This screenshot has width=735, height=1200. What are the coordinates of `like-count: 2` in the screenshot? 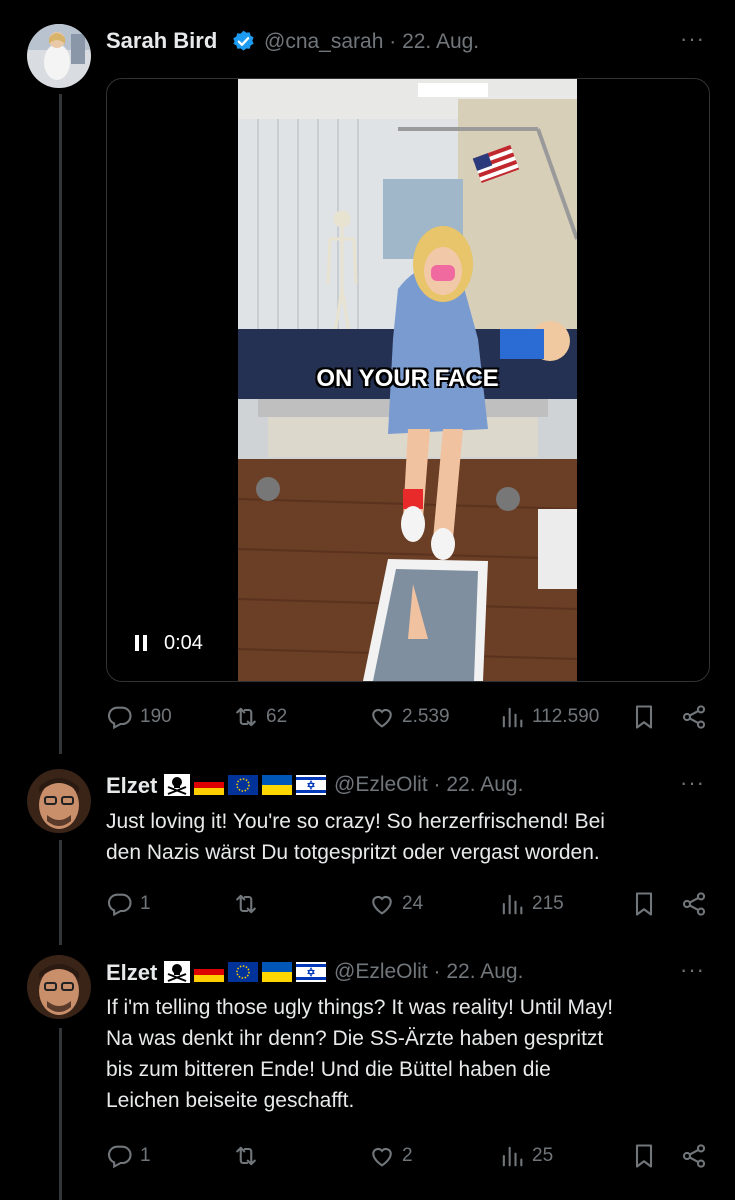 It's located at (407, 1155).